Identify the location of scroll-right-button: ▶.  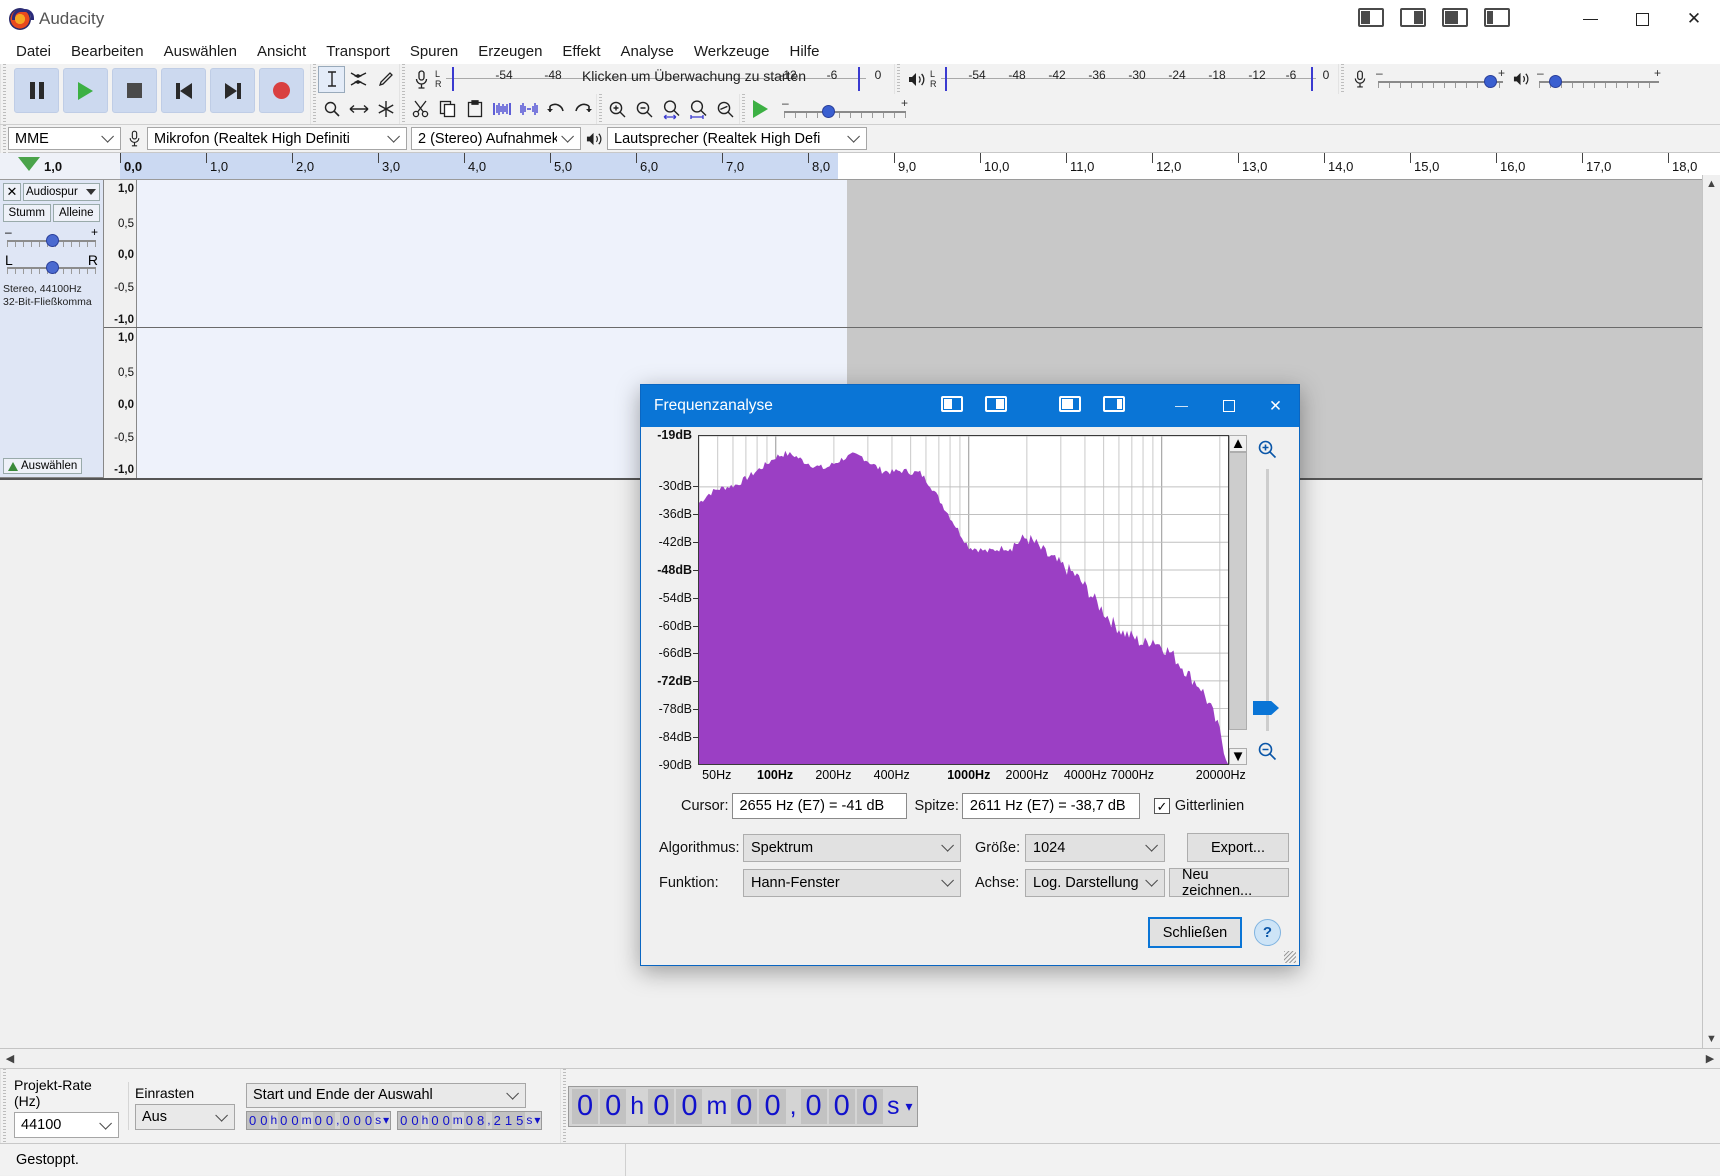
(1710, 1058).